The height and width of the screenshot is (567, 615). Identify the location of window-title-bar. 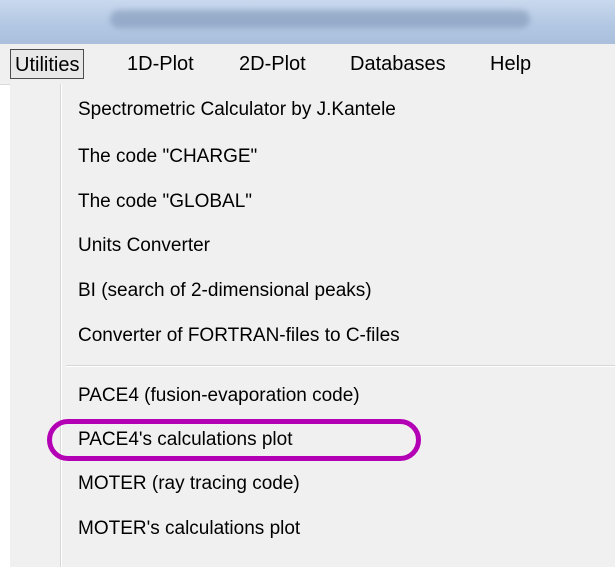
(307, 22).